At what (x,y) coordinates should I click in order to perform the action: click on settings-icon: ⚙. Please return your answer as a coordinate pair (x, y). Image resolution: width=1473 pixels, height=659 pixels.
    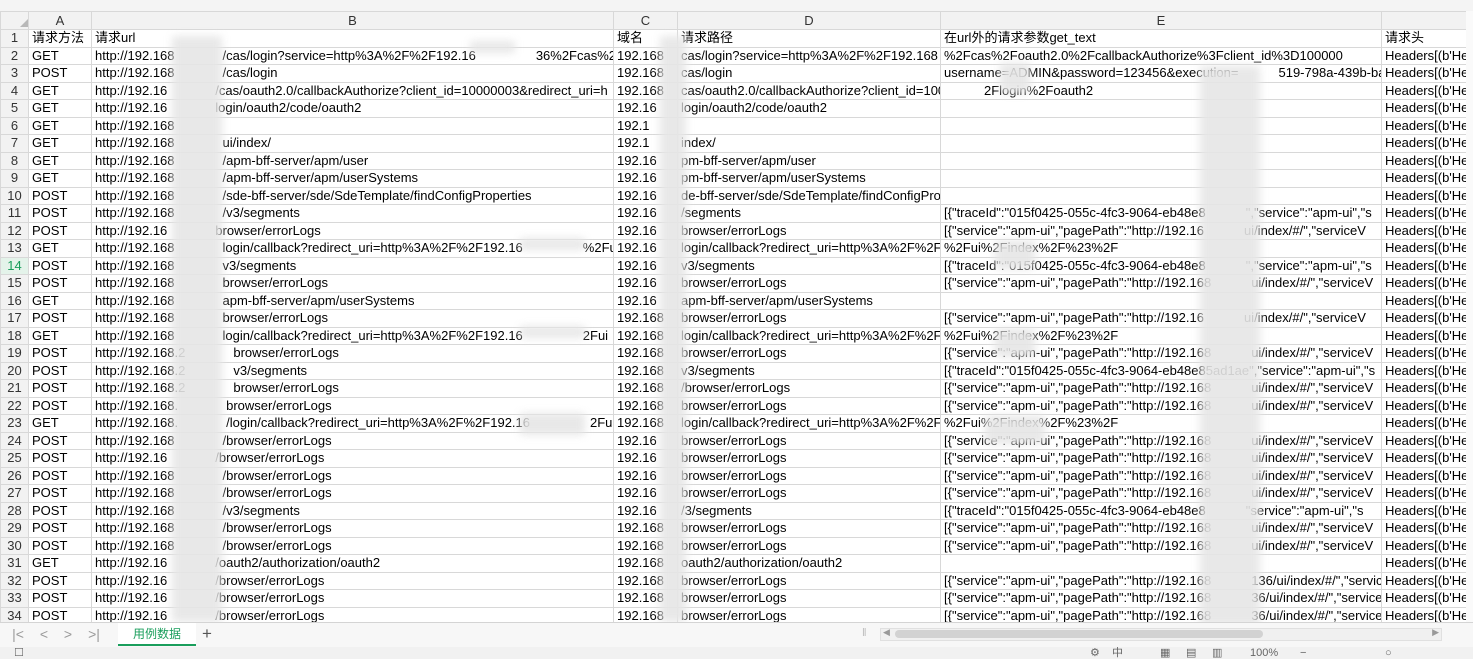
    Looking at the image, I should click on (1095, 653).